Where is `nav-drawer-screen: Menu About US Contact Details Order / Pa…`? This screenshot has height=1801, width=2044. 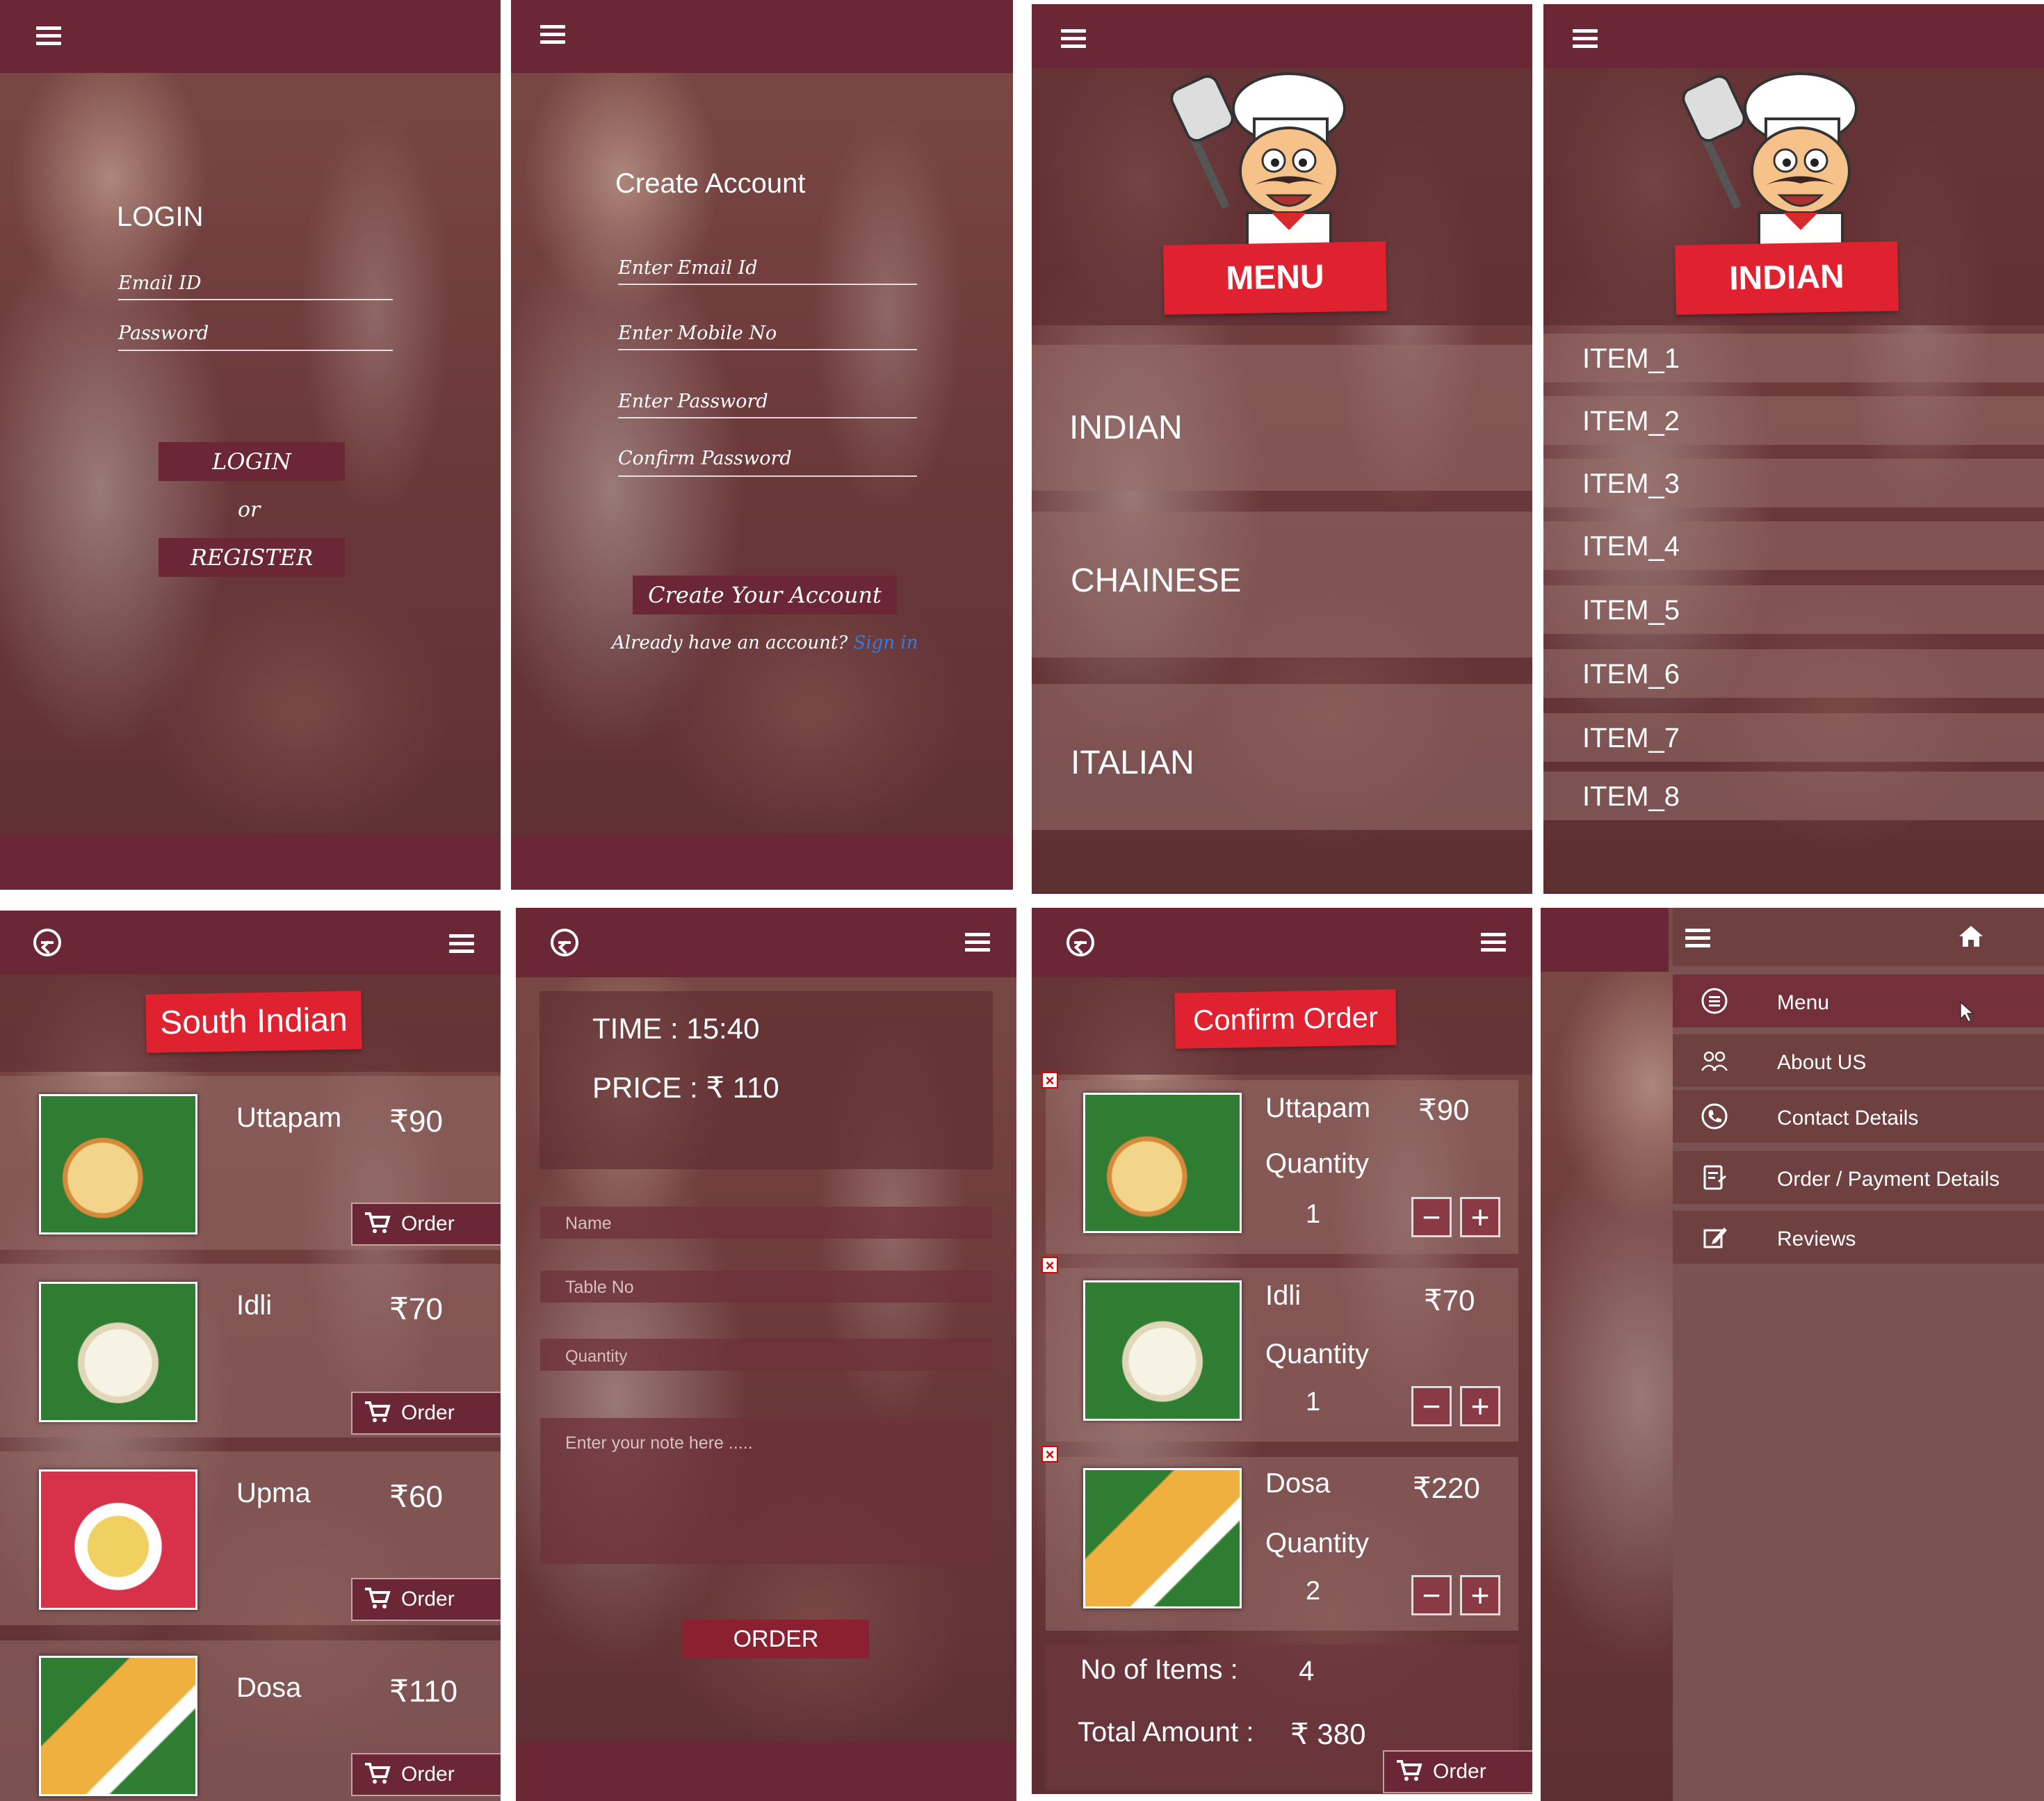
nav-drawer-screen: Menu About US Contact Details Order / Pa… is located at coordinates (1792, 1354).